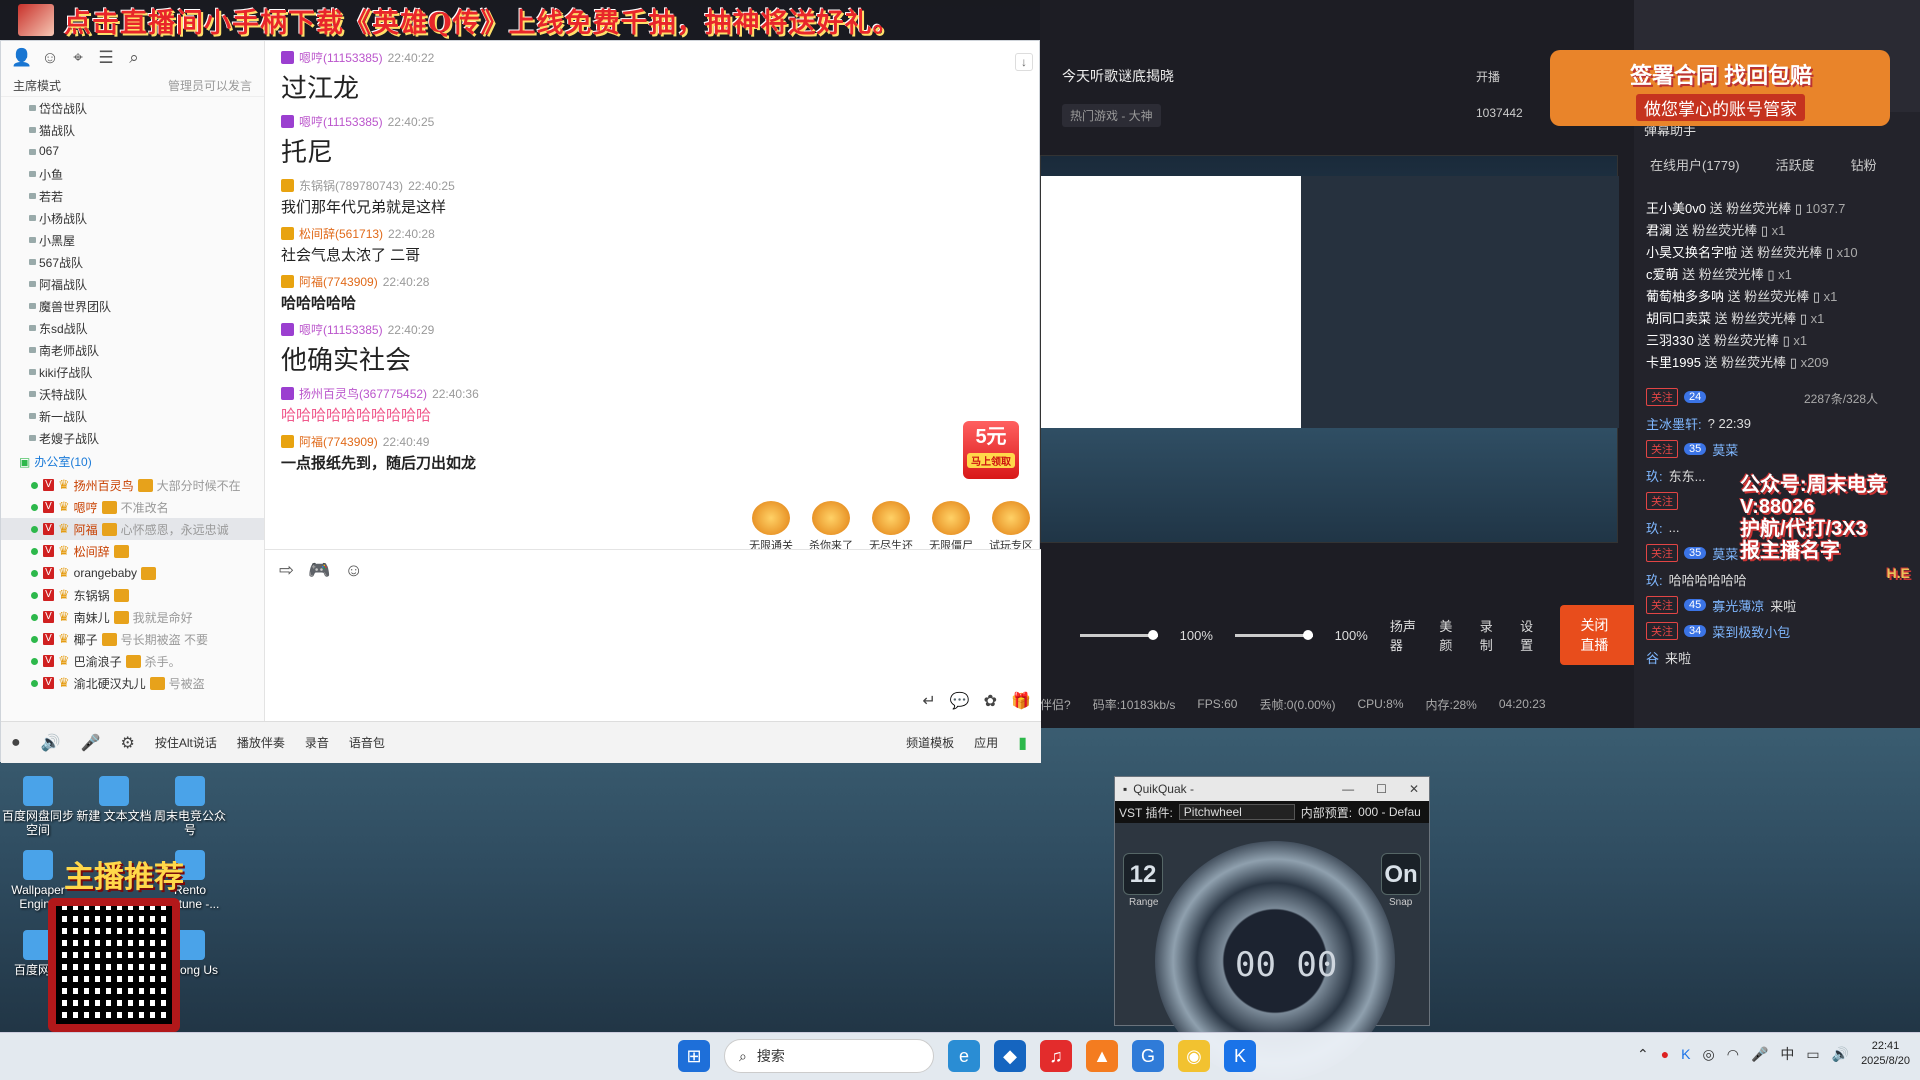 This screenshot has height=1080, width=1920. Describe the element at coordinates (341, 233) in the screenshot. I see `chat-user: 松间辞(561713)` at that location.